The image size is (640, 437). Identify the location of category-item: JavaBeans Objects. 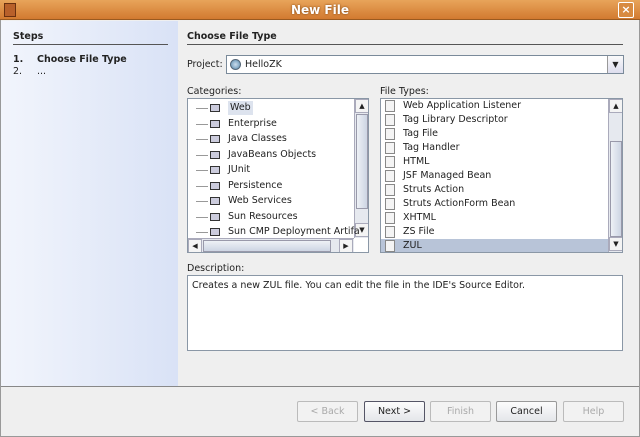
(271, 155).